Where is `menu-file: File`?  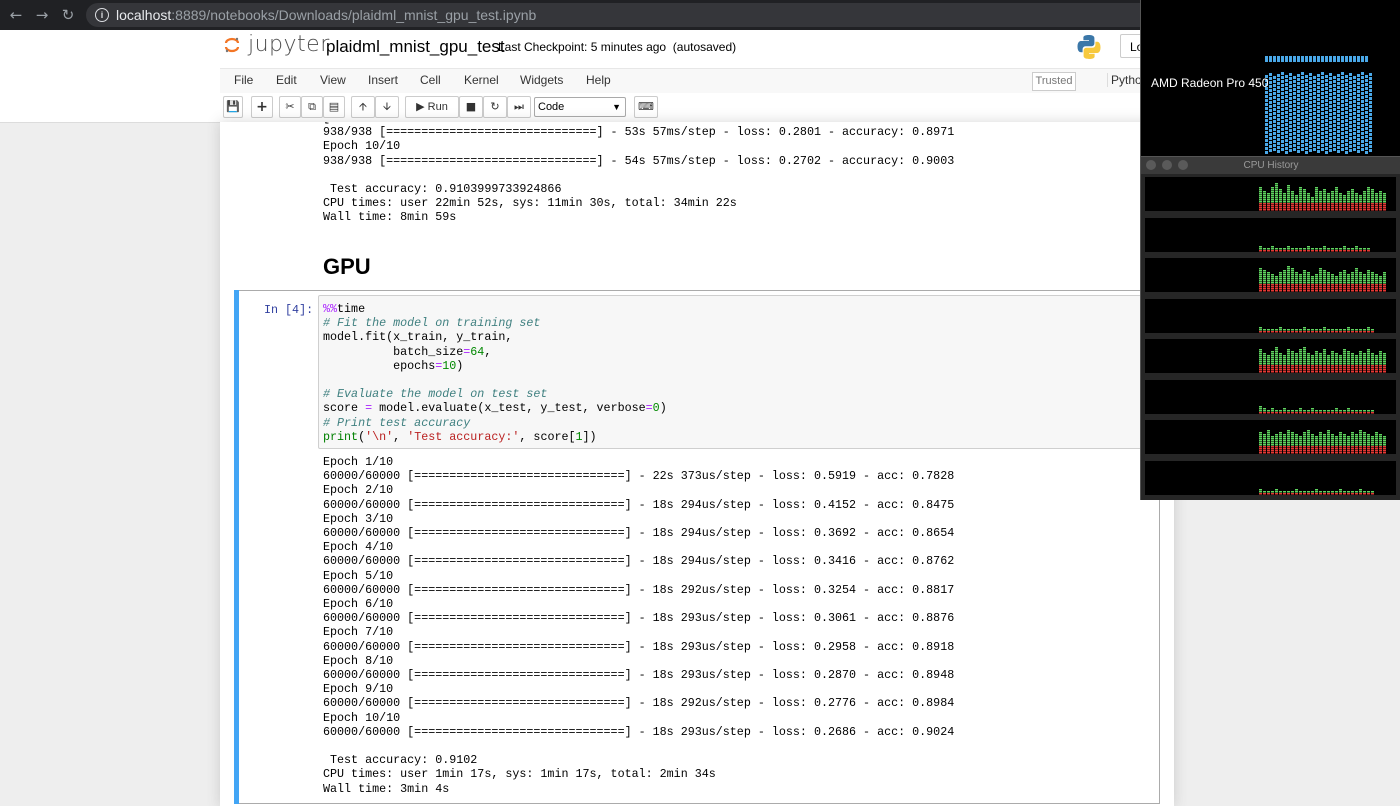
menu-file: File is located at coordinates (243, 80).